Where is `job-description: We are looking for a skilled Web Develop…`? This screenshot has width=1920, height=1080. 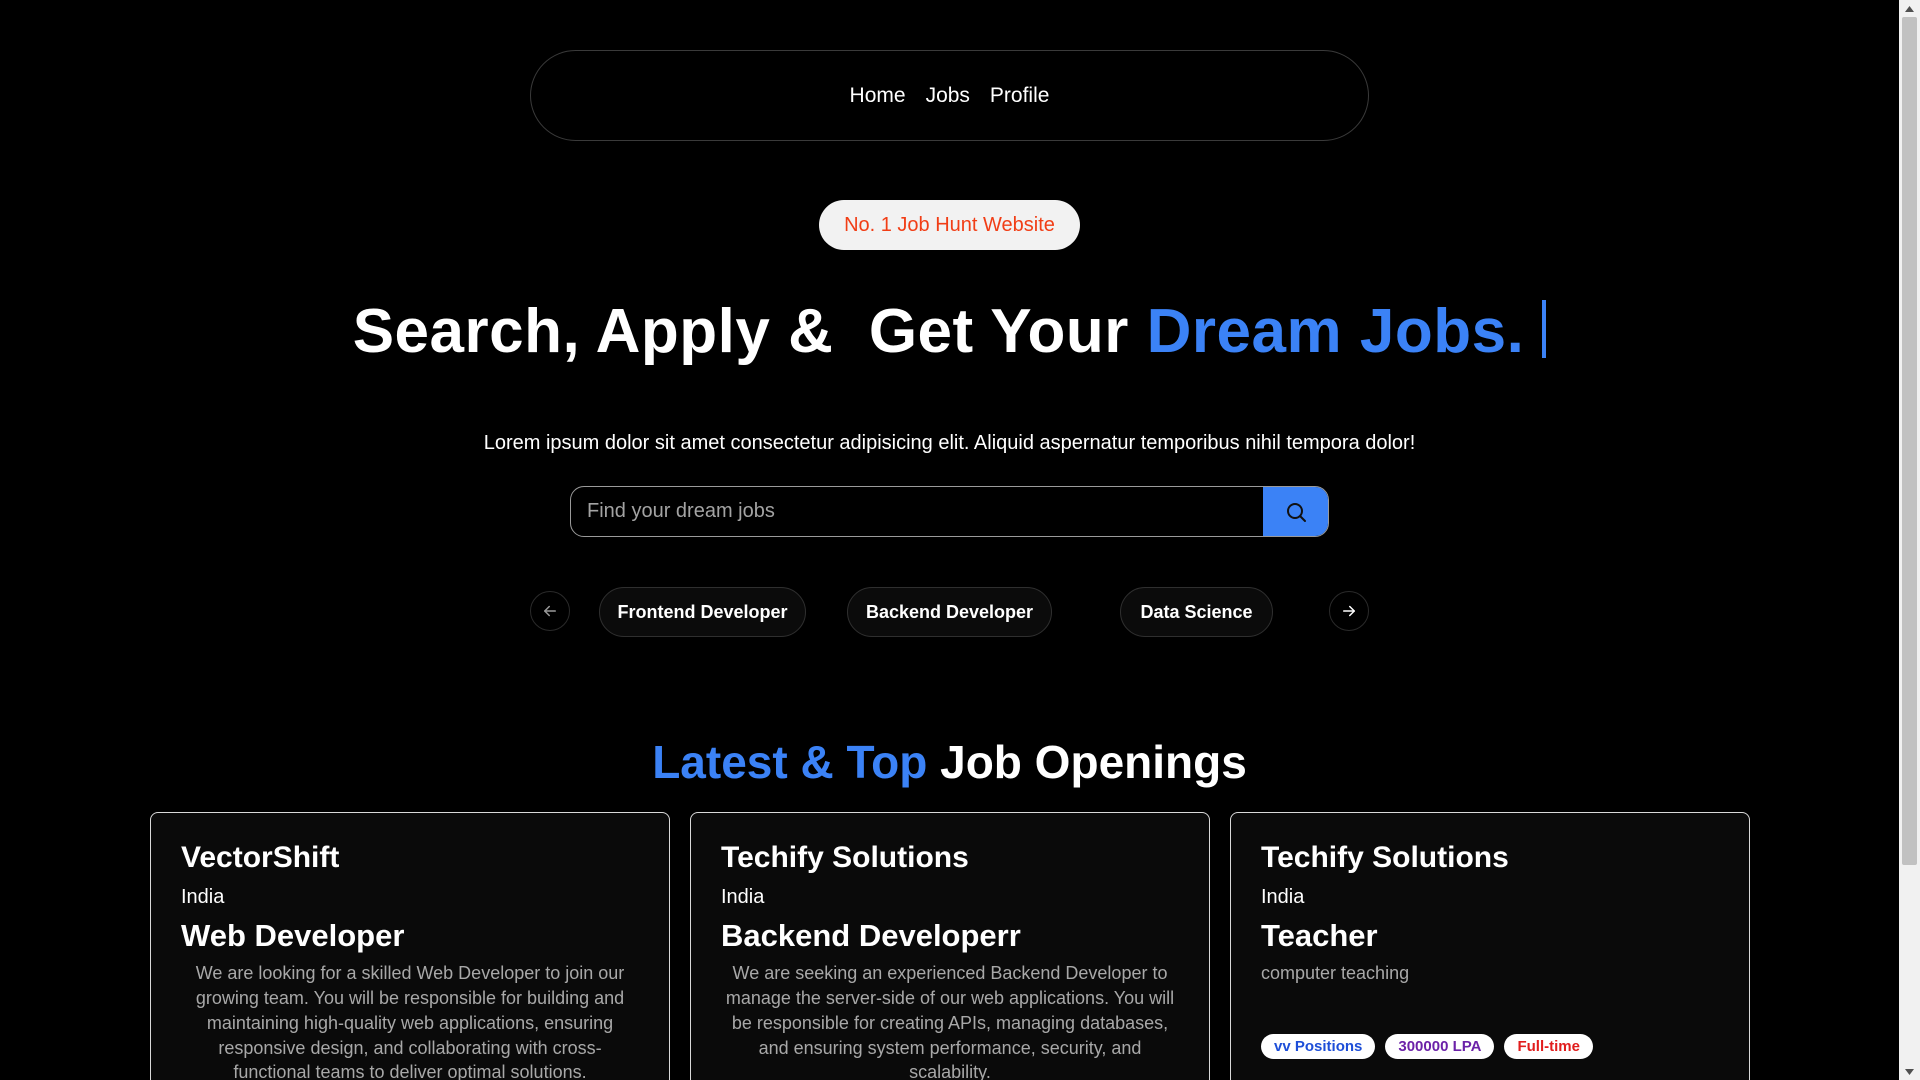 job-description: We are looking for a skilled Web Develop… is located at coordinates (410, 1021).